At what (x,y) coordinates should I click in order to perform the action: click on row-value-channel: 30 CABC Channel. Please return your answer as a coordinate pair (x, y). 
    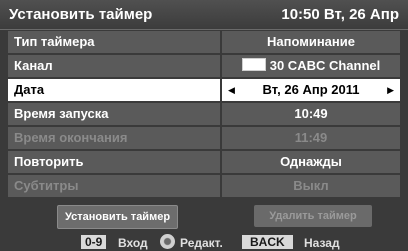
    Looking at the image, I should click on (311, 66).